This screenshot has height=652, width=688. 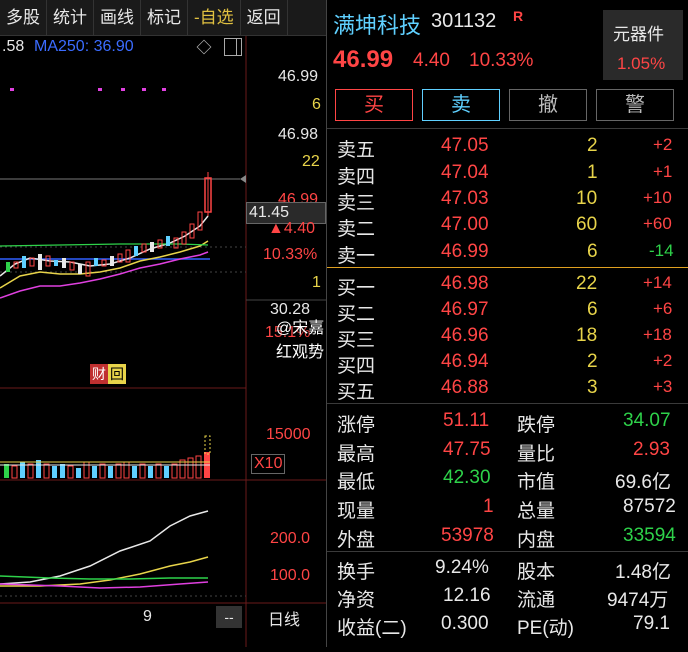 I want to click on ask-volume: 6, so click(x=592, y=251).